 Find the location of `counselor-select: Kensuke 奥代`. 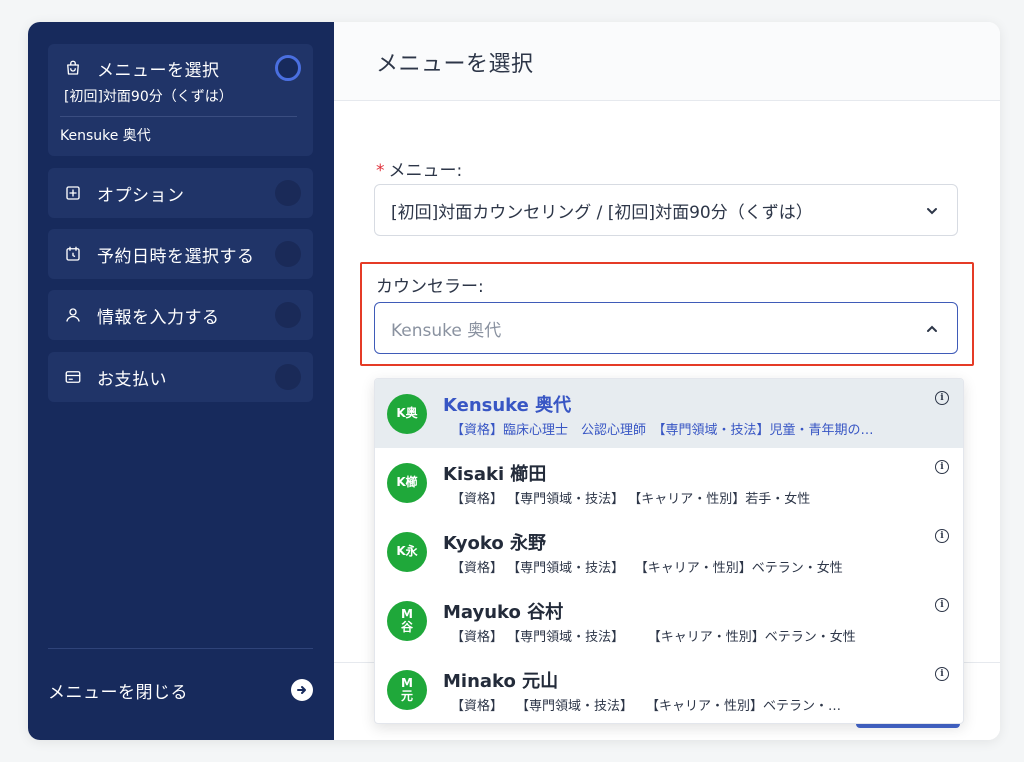

counselor-select: Kensuke 奥代 is located at coordinates (666, 328).